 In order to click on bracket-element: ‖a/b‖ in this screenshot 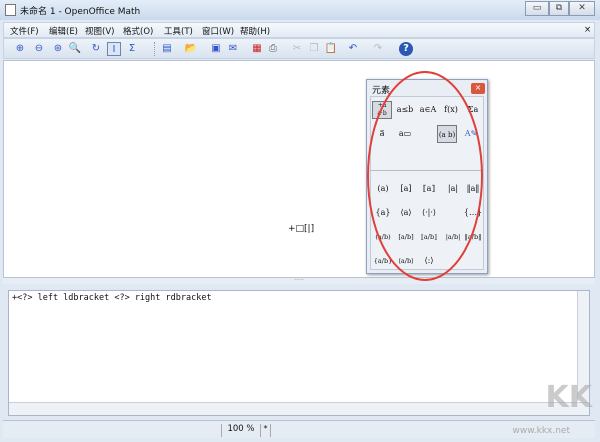, I will do `click(473, 237)`.